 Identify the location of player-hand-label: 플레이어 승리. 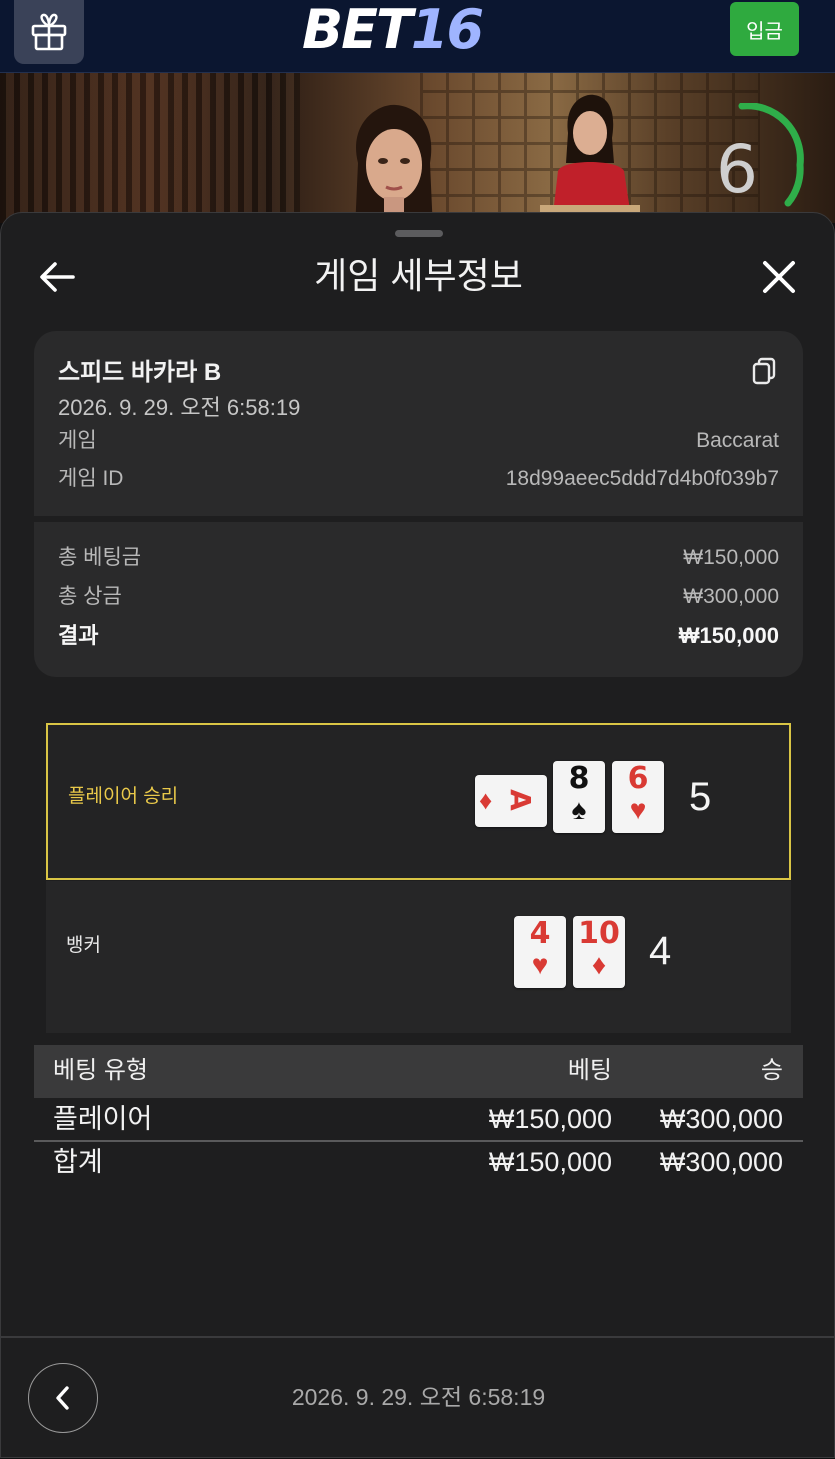
(123, 796).